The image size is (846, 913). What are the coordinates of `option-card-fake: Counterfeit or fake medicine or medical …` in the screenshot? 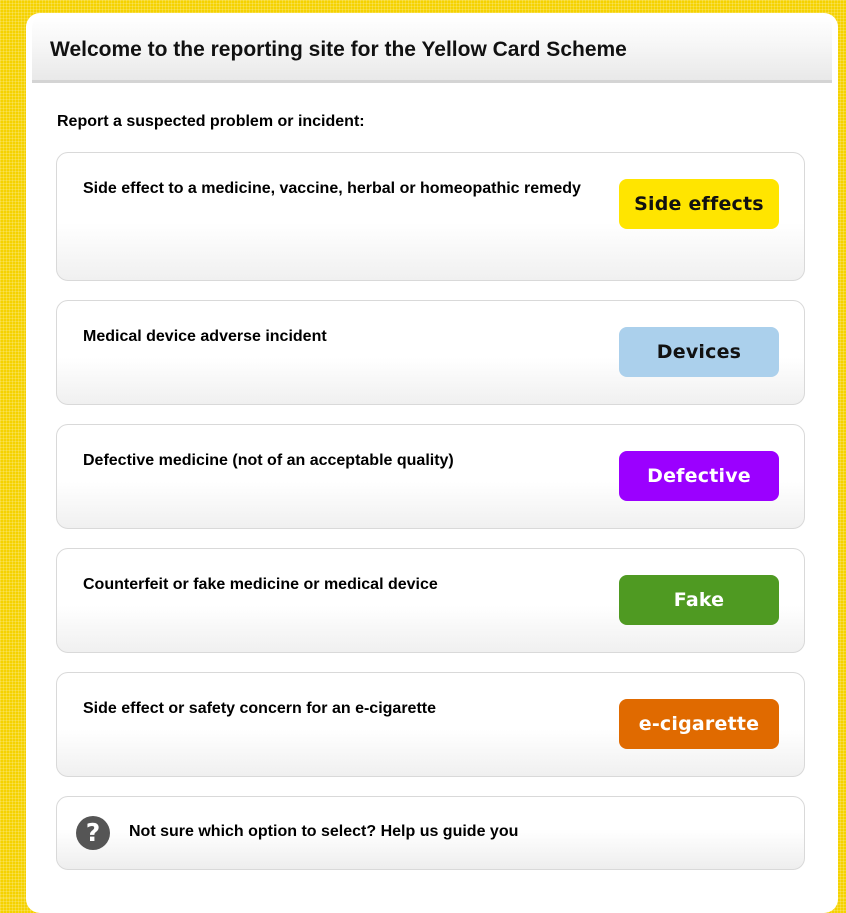 It's located at (430, 600).